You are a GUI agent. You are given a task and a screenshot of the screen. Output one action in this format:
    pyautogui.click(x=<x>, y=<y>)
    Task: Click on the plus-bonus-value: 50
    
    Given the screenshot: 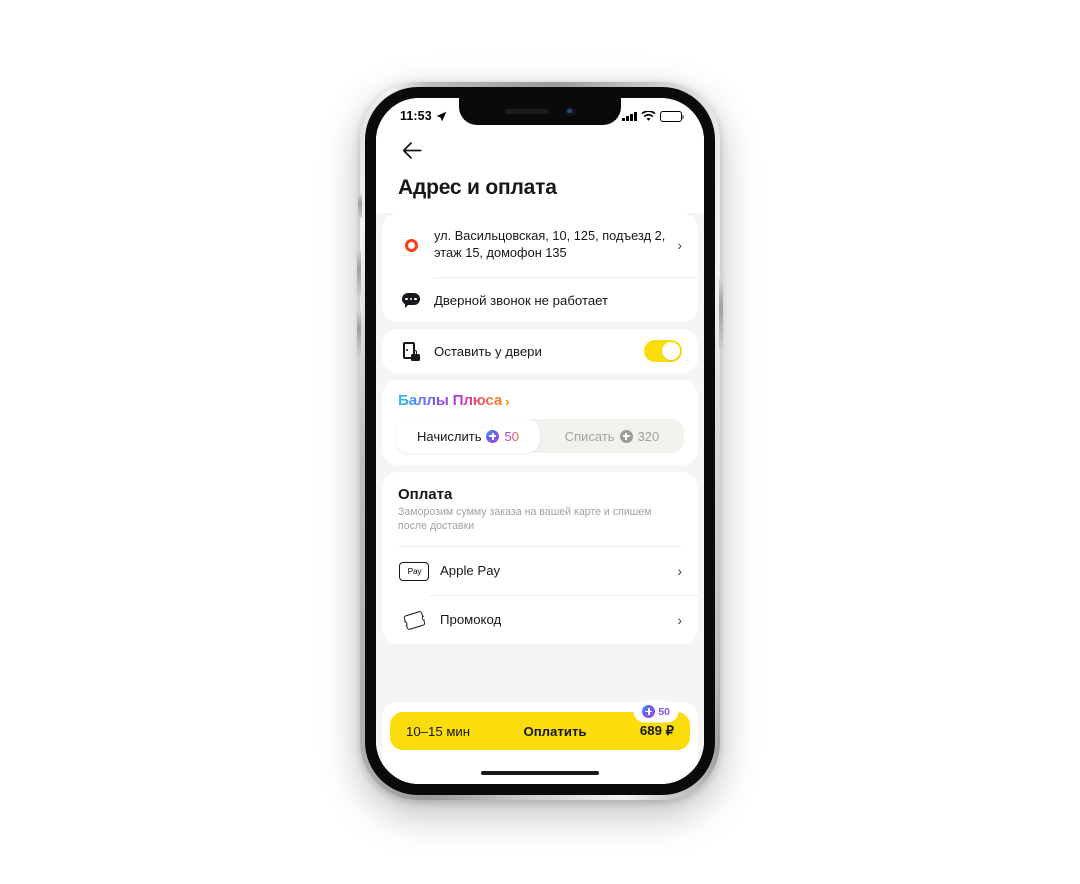 What is the action you would take?
    pyautogui.click(x=664, y=711)
    